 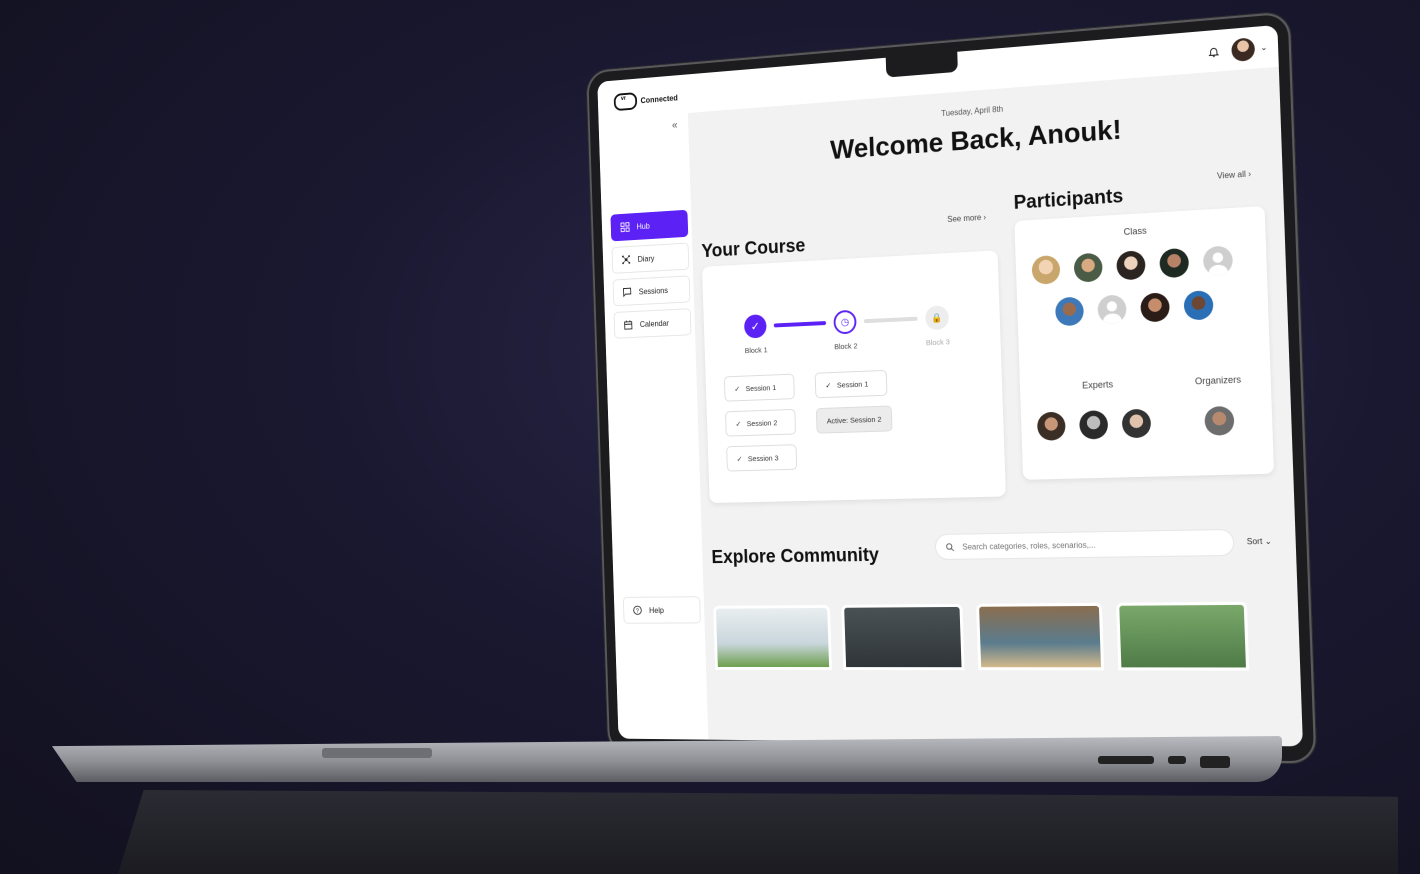 I want to click on see-more-link: See more ›, so click(x=966, y=218).